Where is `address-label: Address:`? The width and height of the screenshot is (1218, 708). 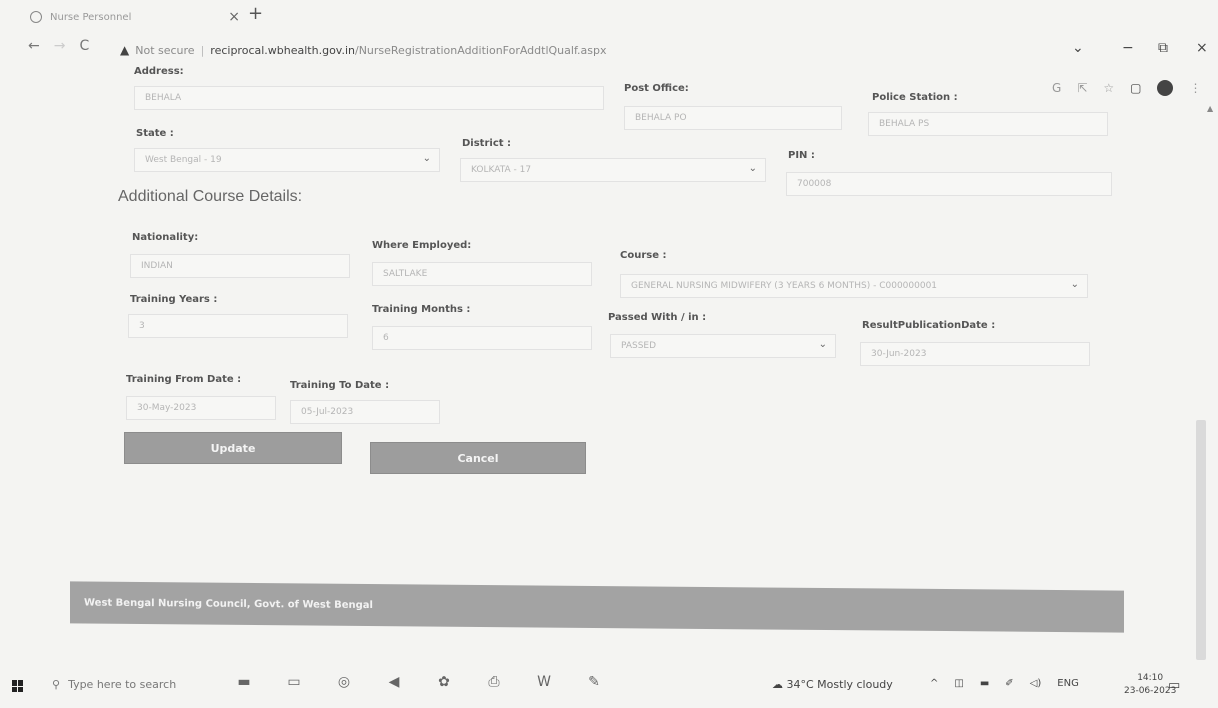
address-label: Address: is located at coordinates (159, 71).